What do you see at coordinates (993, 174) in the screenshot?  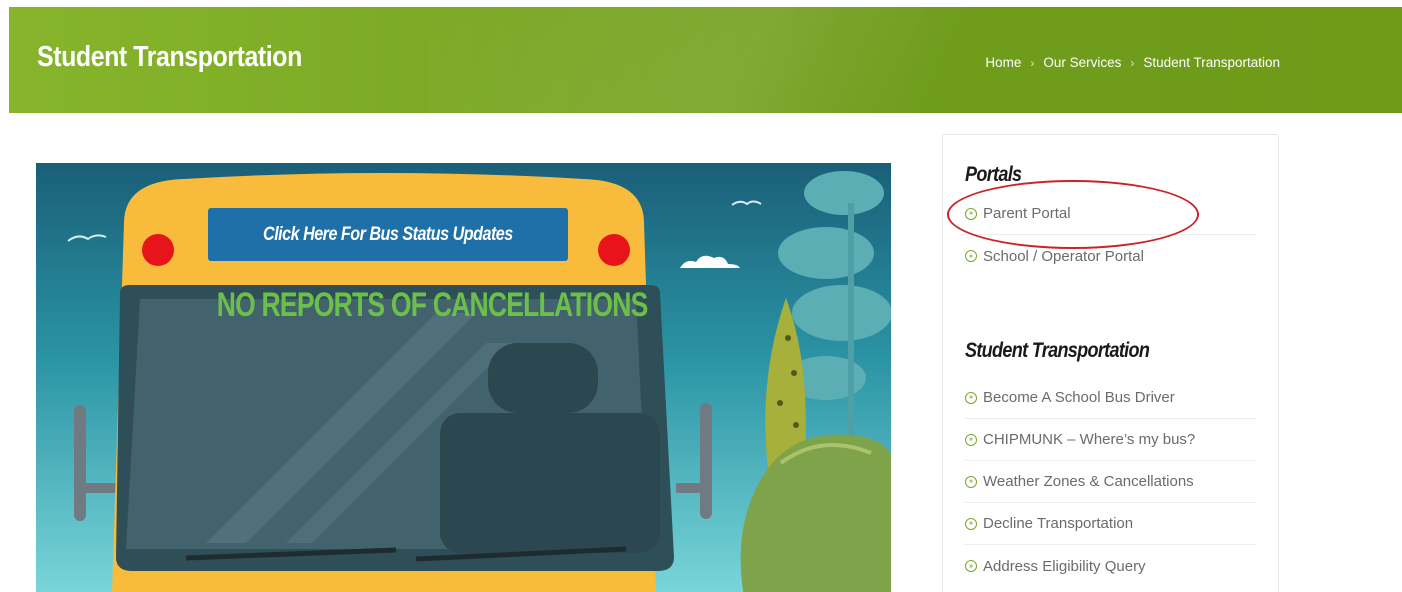 I see `portals-heading-label: Portals` at bounding box center [993, 174].